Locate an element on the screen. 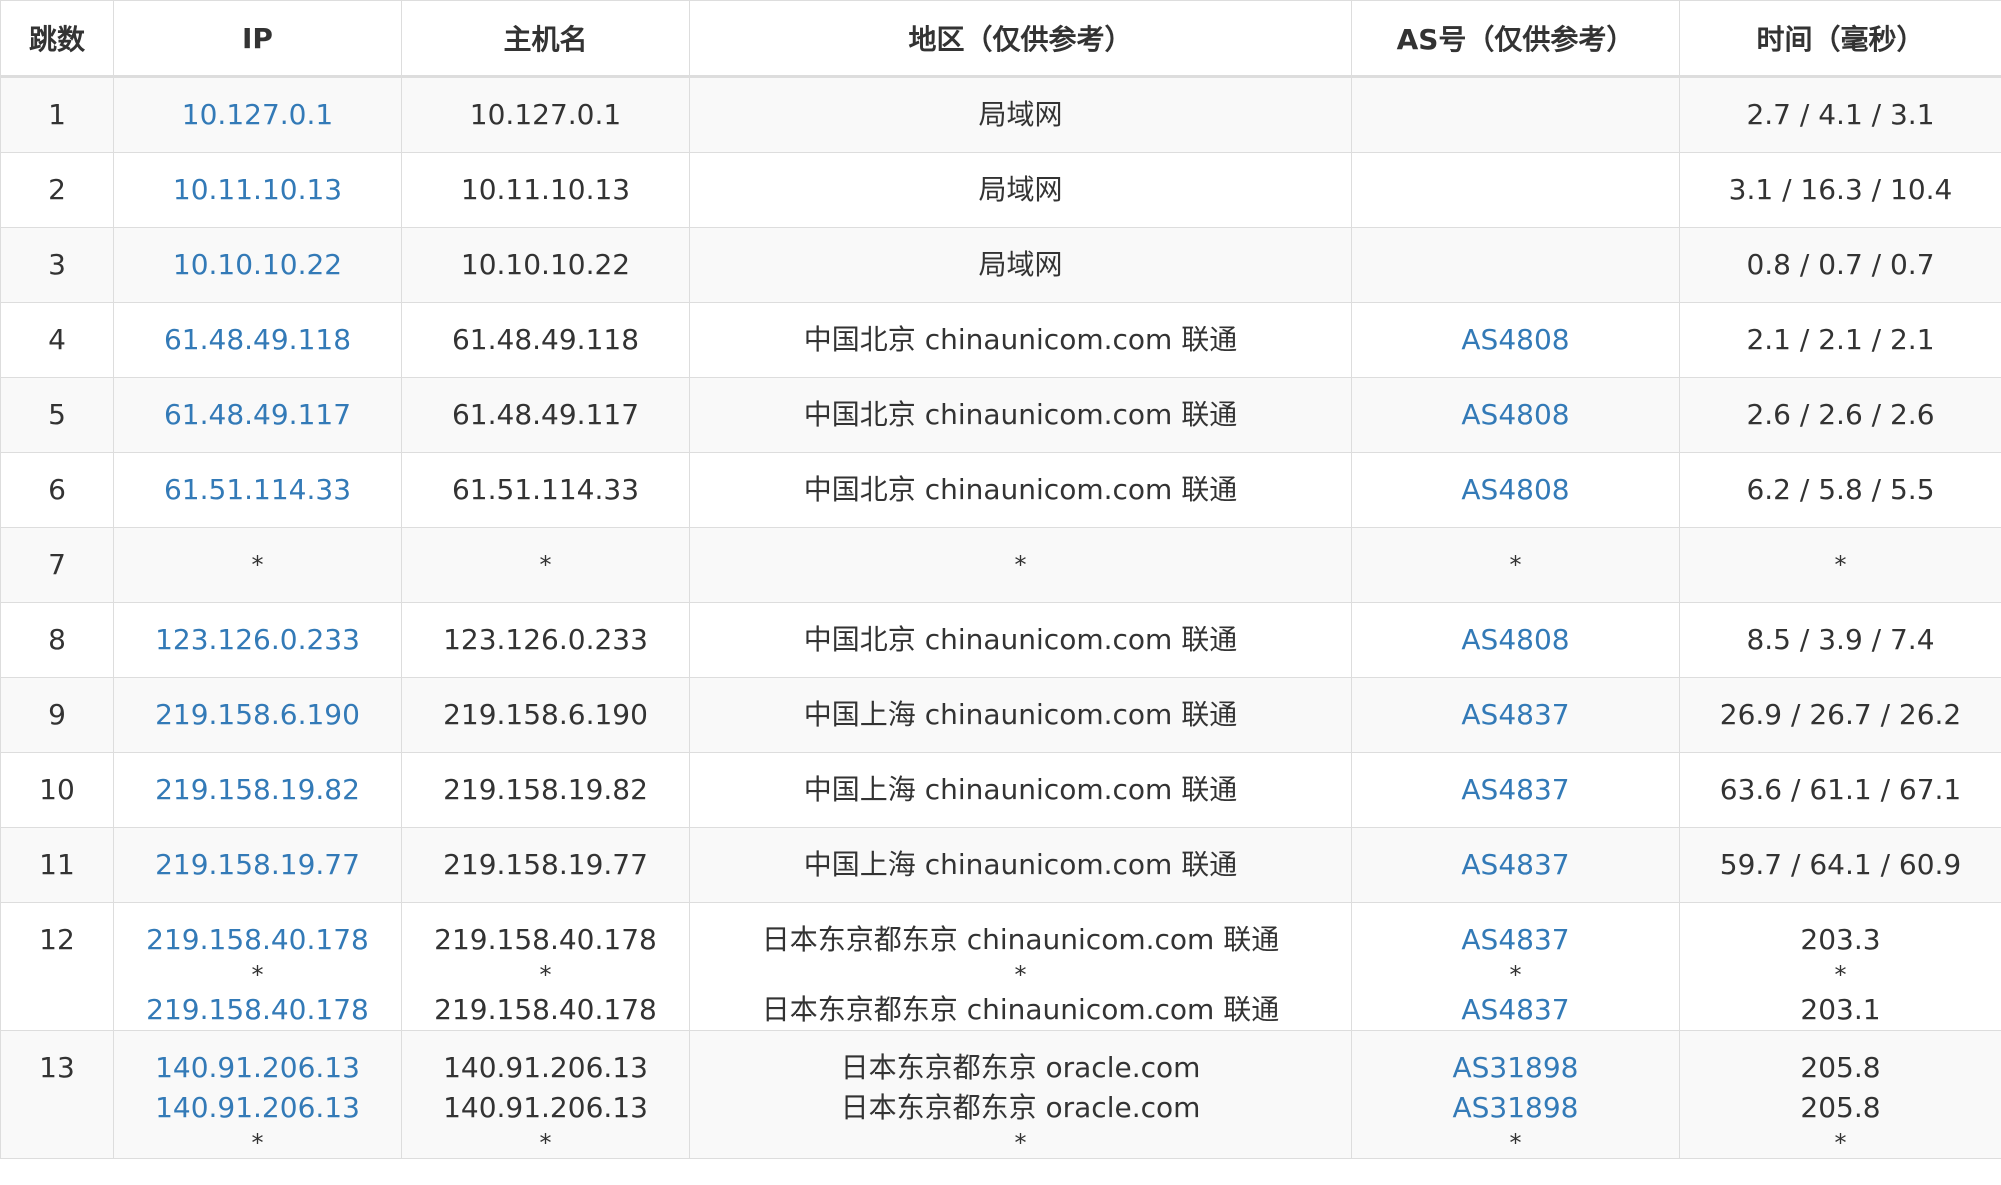 The height and width of the screenshot is (1185, 2001). table-row: 1 10.127.0.1 10.127.0.1 局域网 2.7 / 4.1 / 3.1 is located at coordinates (1000, 114).